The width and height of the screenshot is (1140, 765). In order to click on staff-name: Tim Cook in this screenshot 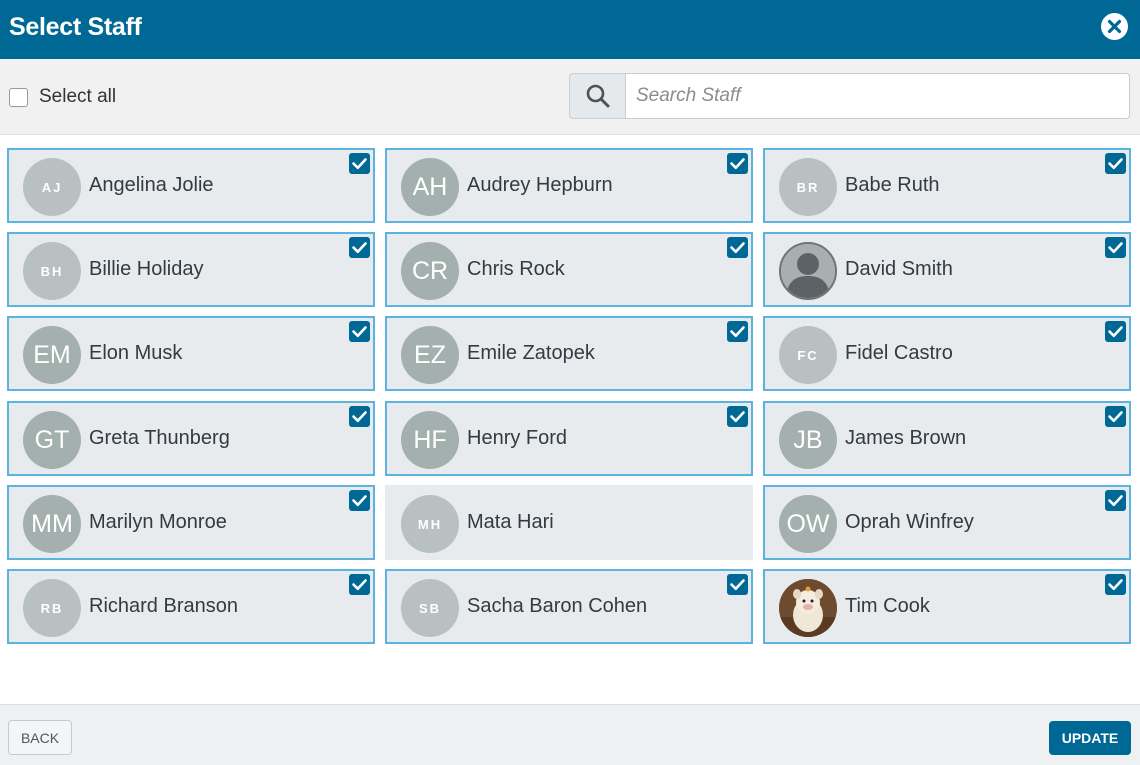, I will do `click(887, 606)`.